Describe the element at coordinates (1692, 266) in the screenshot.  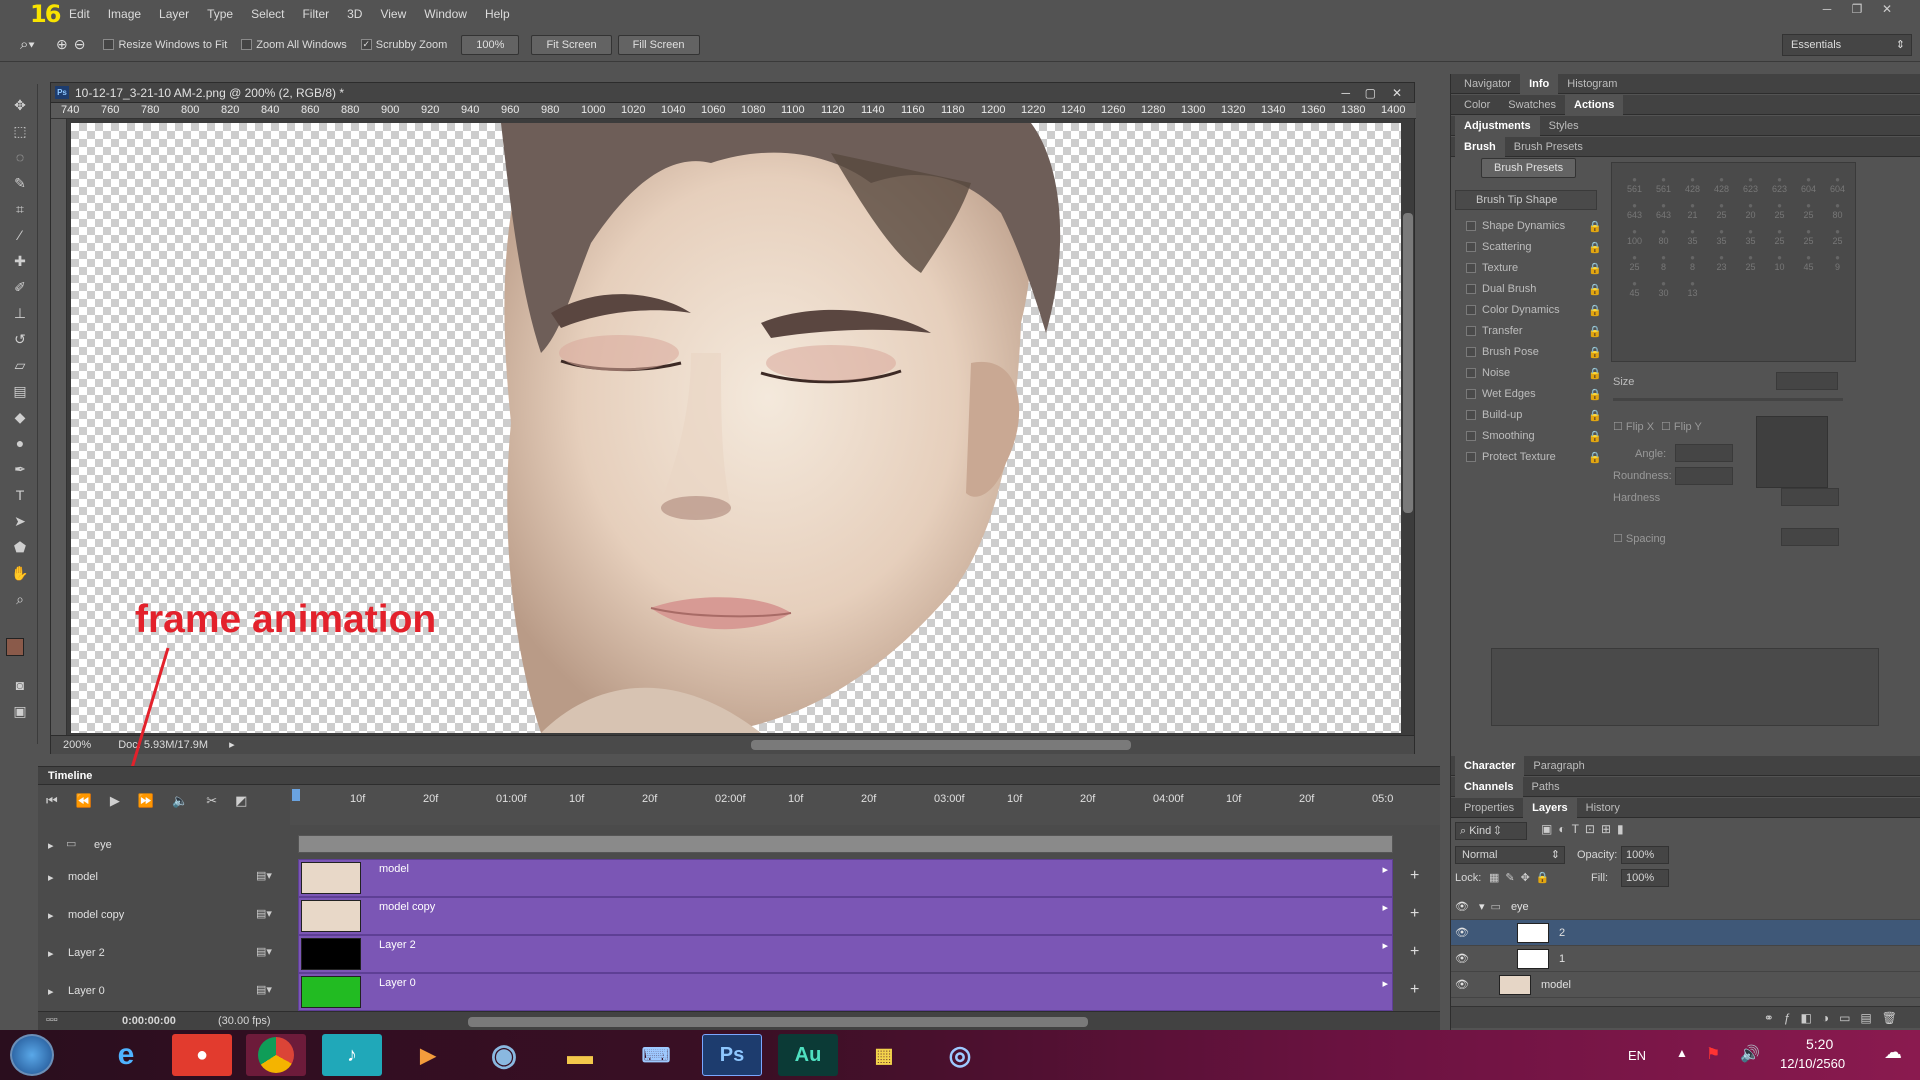
I see `brush-tip: ● 8` at that location.